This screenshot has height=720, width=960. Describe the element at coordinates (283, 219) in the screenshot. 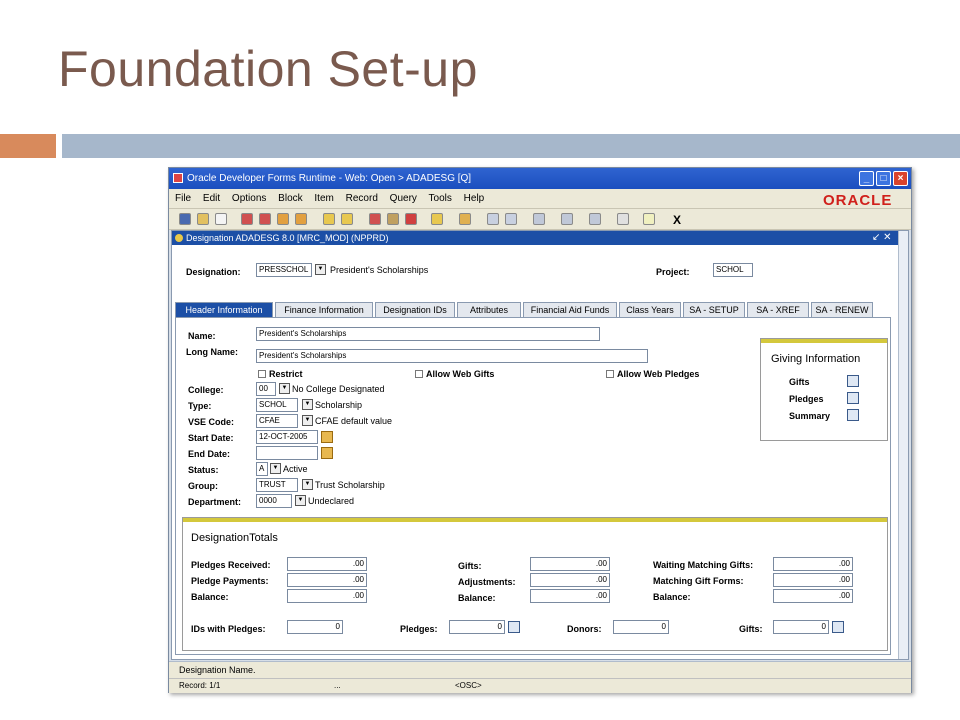

I see `previous-record-icon` at that location.